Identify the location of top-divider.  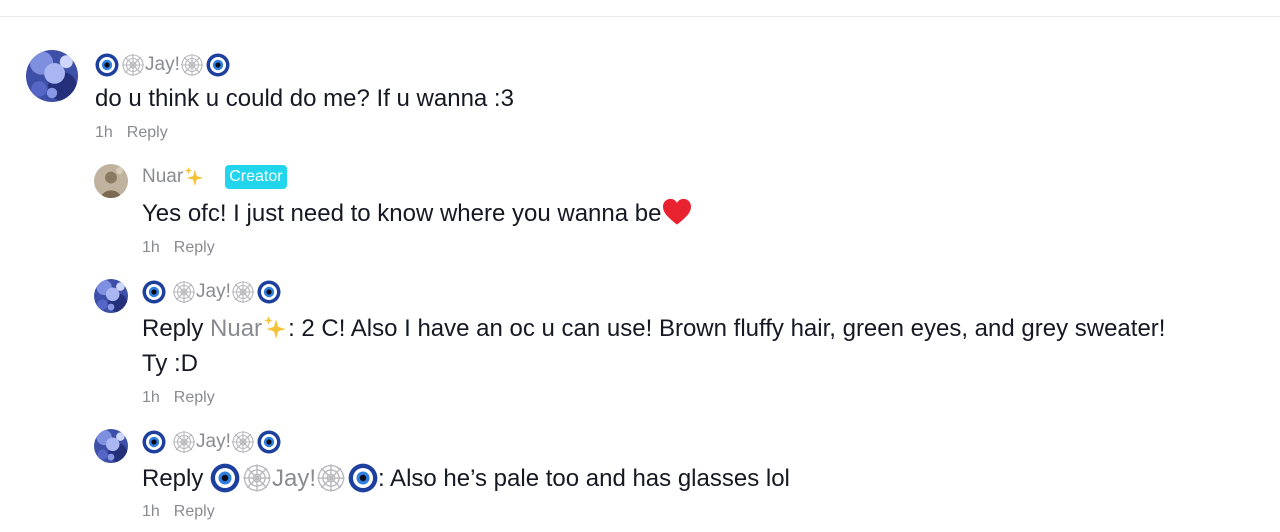
(640, 16).